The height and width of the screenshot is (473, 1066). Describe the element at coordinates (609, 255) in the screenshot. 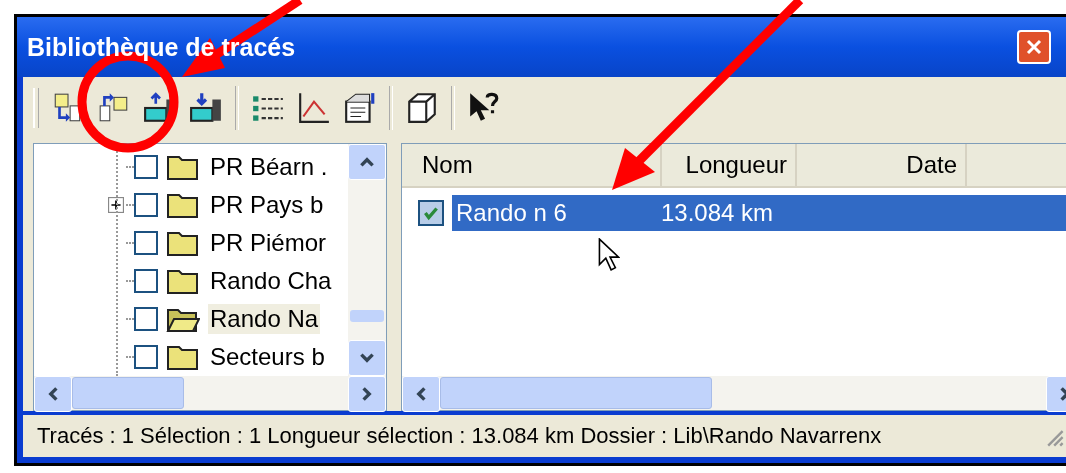

I see `mouse-pointer-icon` at that location.